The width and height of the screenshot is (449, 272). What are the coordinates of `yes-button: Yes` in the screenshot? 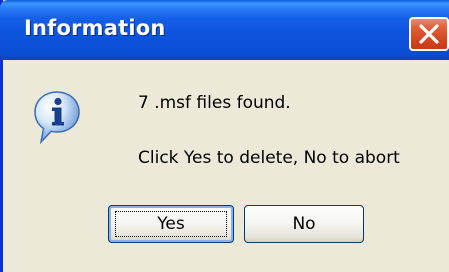 It's located at (171, 224).